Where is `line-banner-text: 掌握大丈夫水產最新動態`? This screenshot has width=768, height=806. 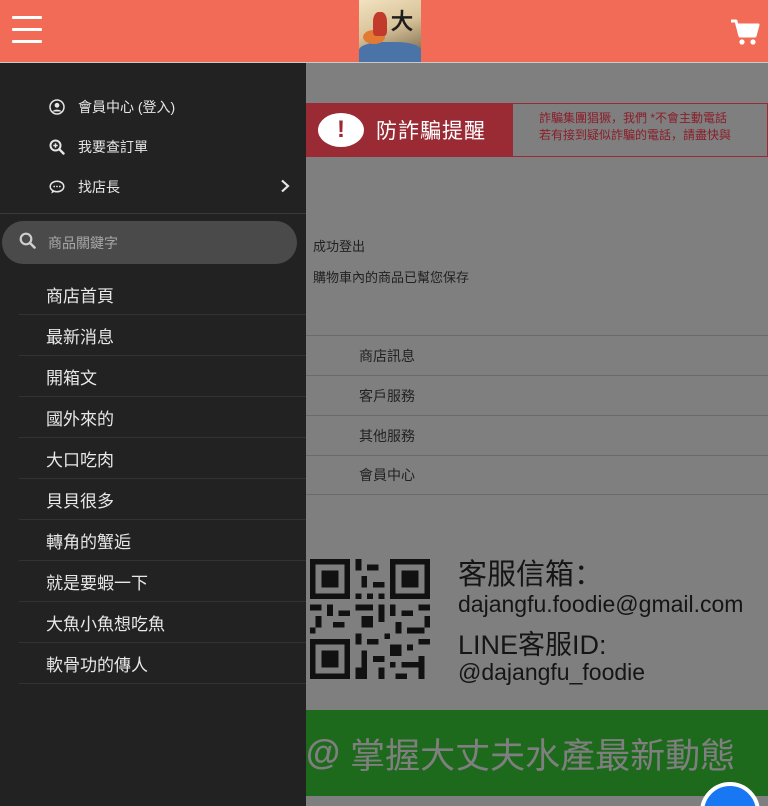
line-banner-text: 掌握大丈夫水產最新動態 is located at coordinates (543, 756).